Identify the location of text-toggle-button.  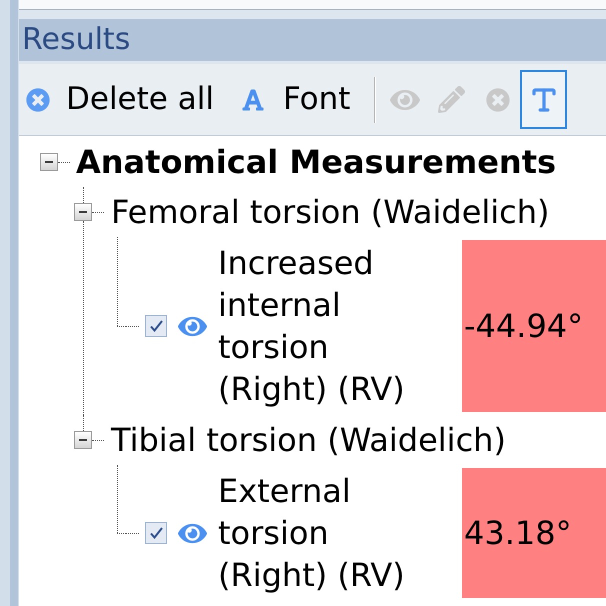
(544, 99).